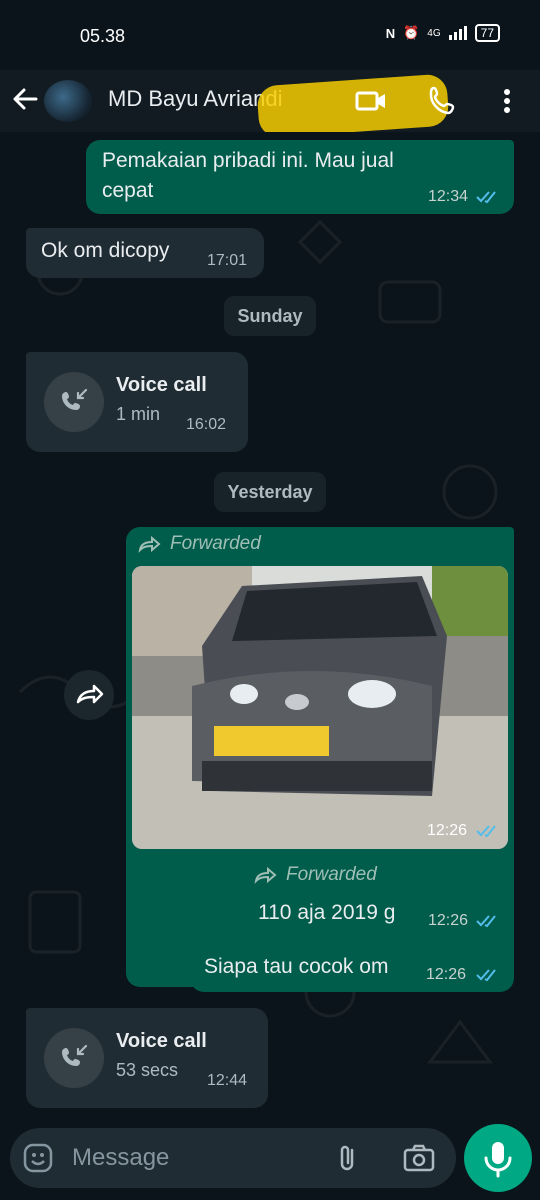 The image size is (540, 1200). I want to click on message-time: 16:02, so click(206, 424).